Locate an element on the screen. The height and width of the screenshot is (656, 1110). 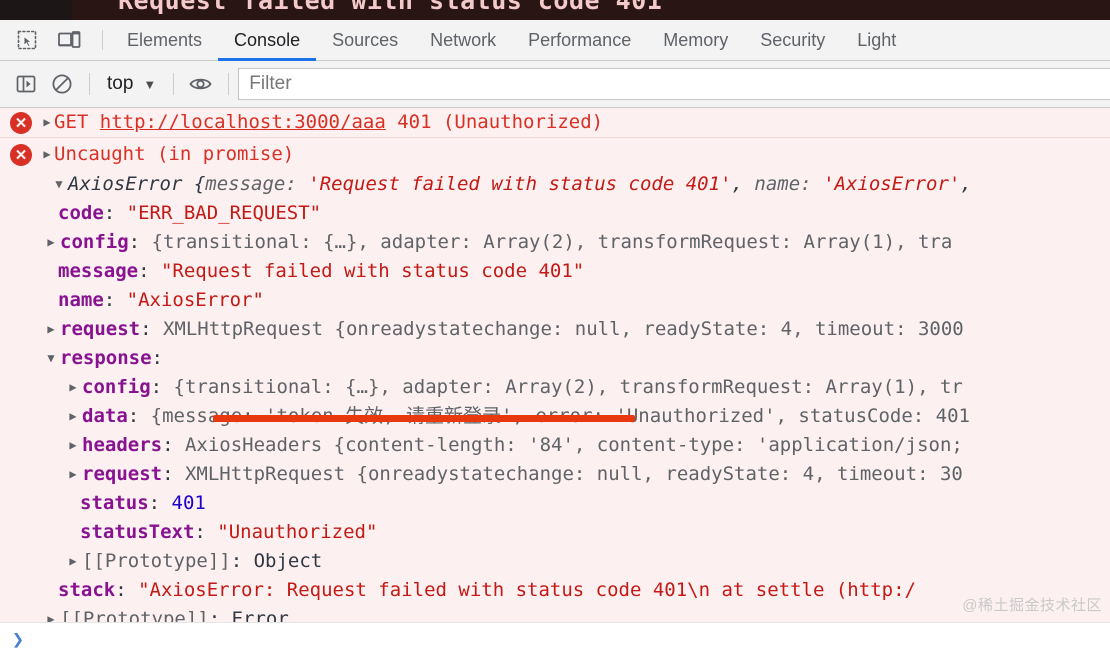
property-key: data is located at coordinates (105, 416).